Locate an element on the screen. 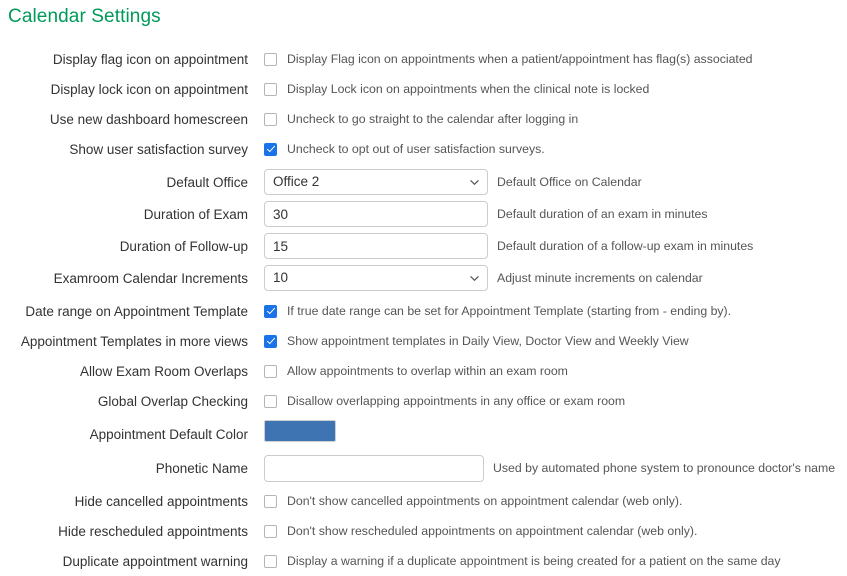  examroom-calendar-increments-select-wrapper: 10 is located at coordinates (376, 278).